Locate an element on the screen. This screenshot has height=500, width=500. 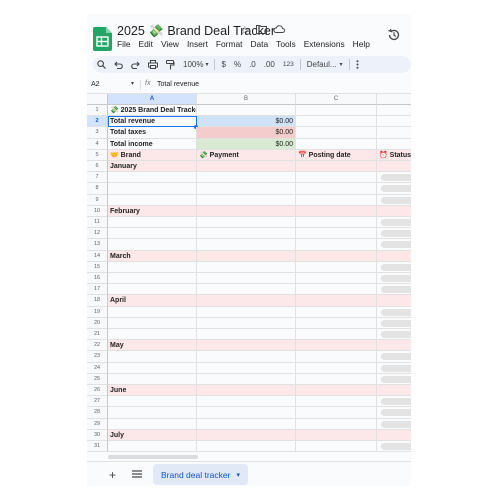
row-number: 20 is located at coordinates (97, 323).